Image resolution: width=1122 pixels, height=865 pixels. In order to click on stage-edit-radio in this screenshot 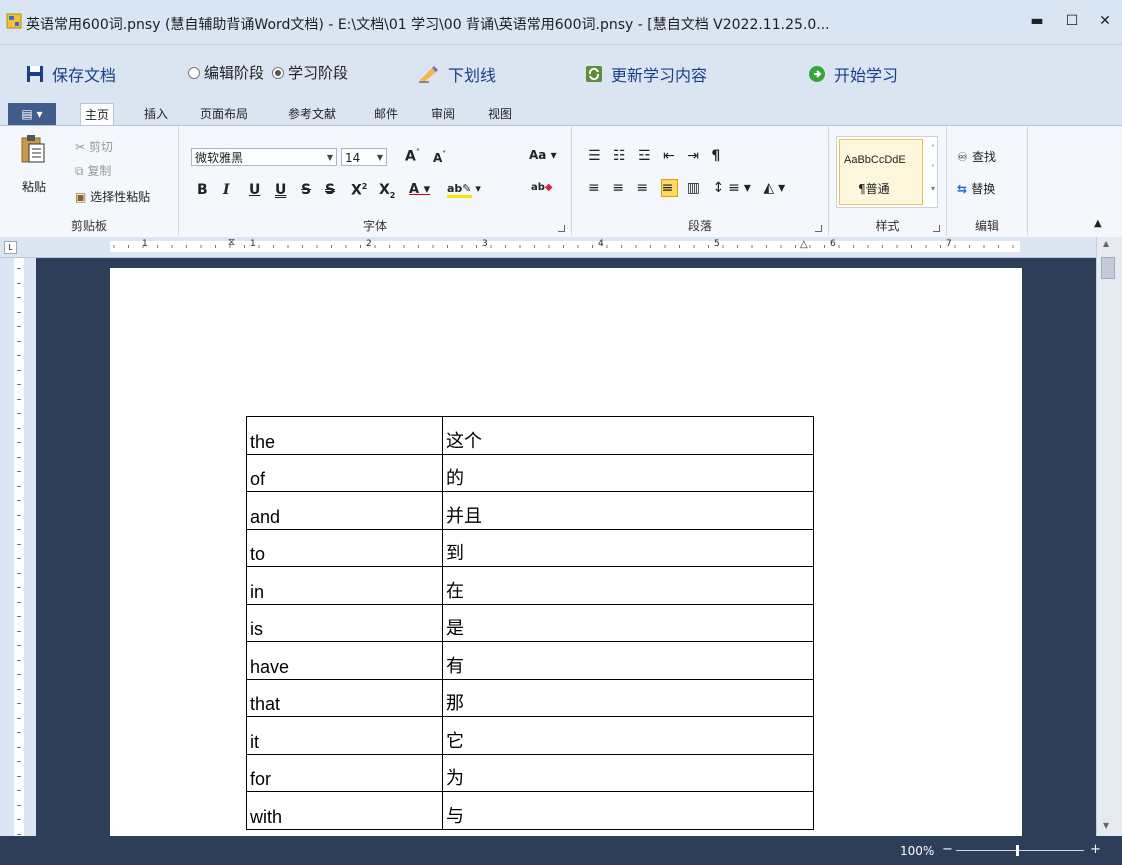, I will do `click(194, 72)`.